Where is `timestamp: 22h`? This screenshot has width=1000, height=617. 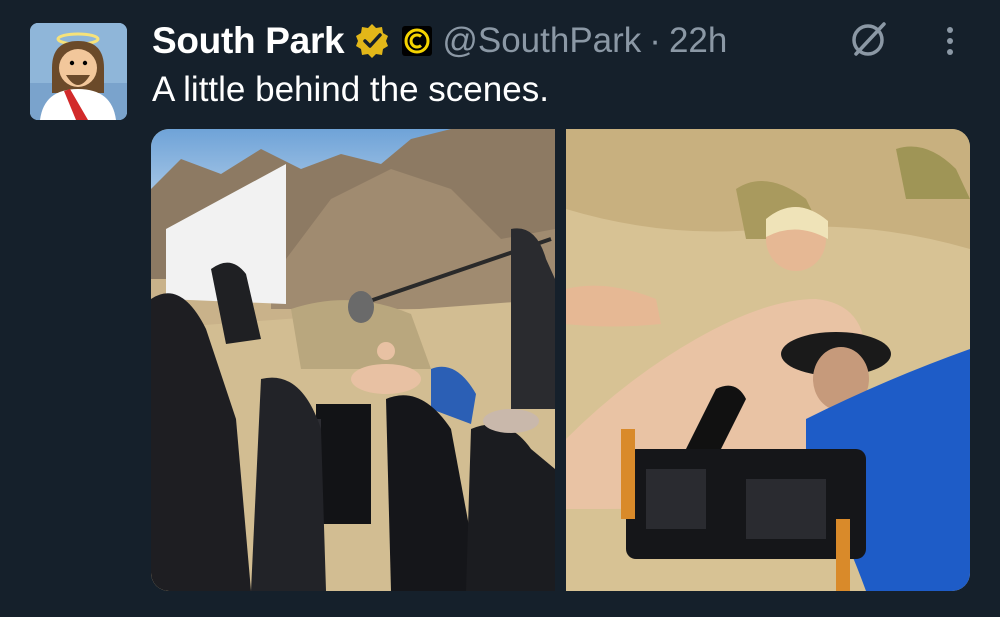 timestamp: 22h is located at coordinates (698, 41).